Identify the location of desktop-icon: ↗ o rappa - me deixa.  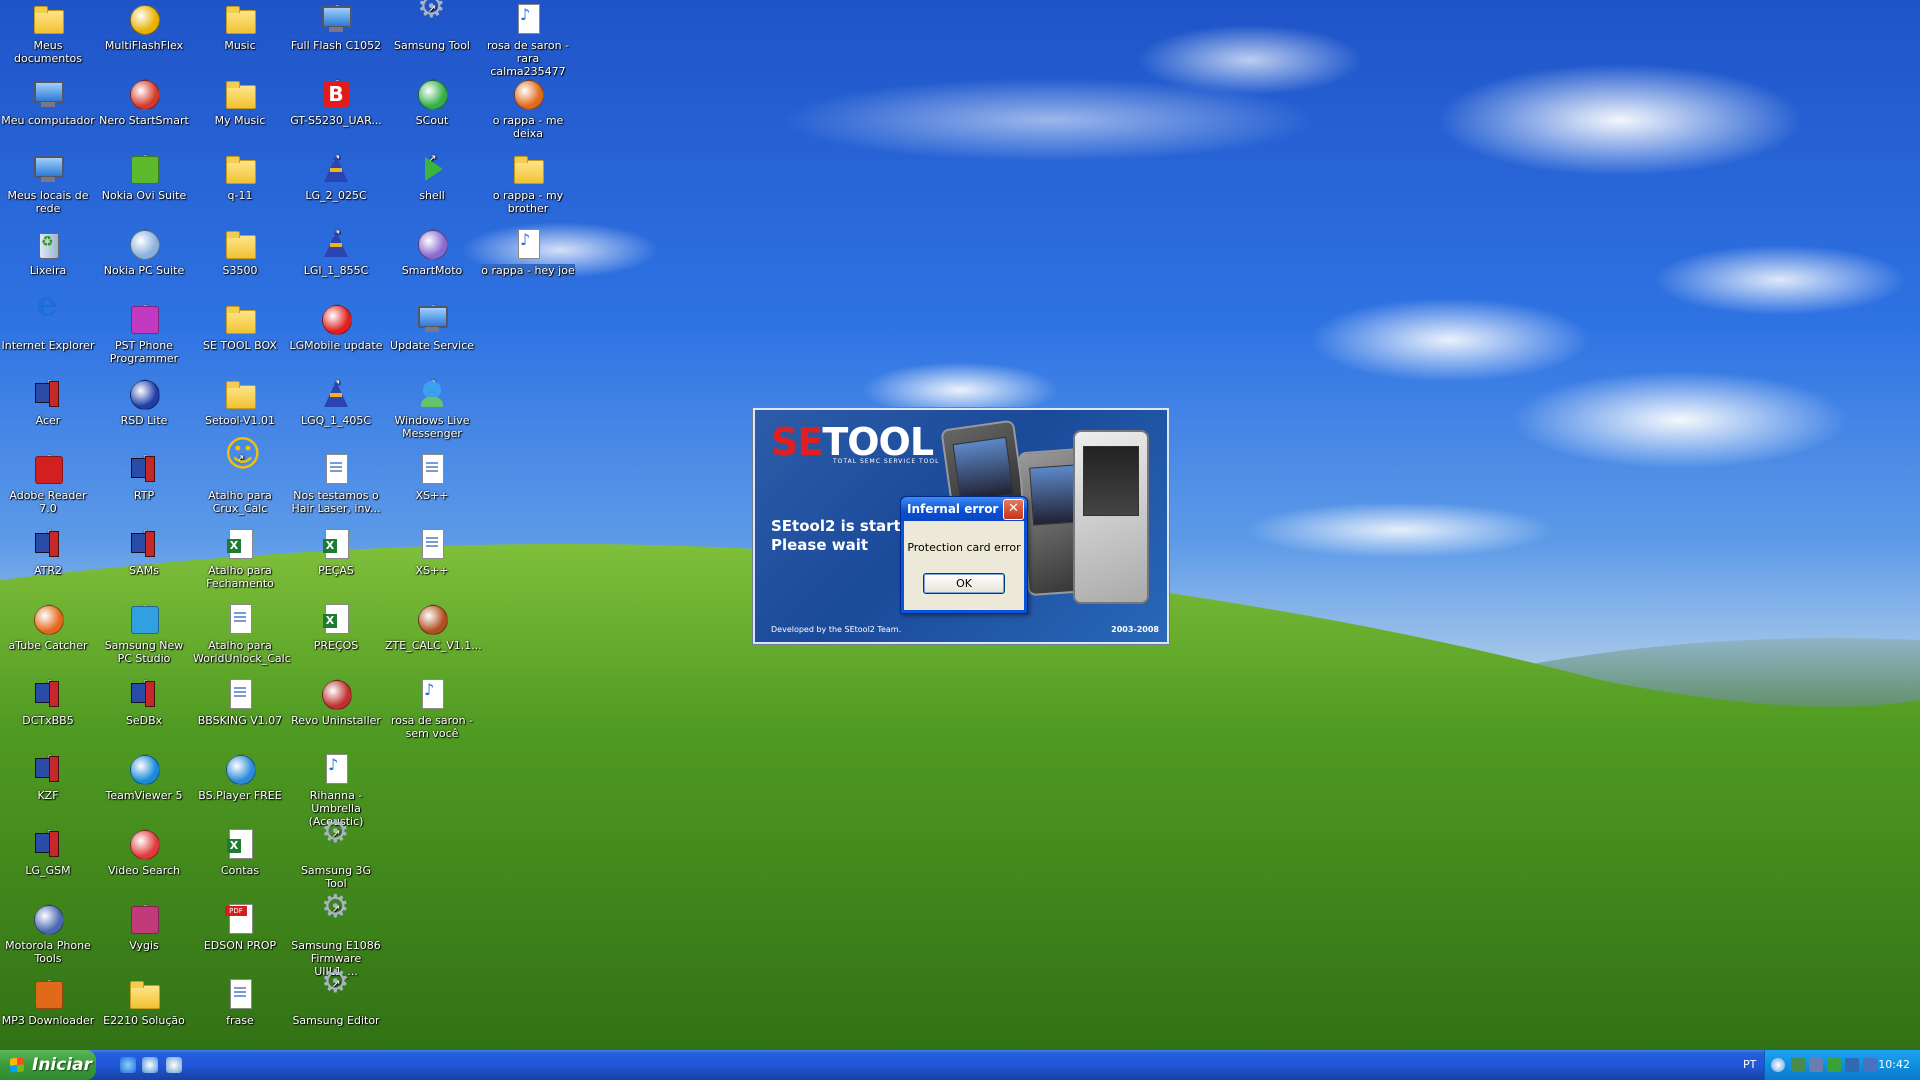
(528, 108).